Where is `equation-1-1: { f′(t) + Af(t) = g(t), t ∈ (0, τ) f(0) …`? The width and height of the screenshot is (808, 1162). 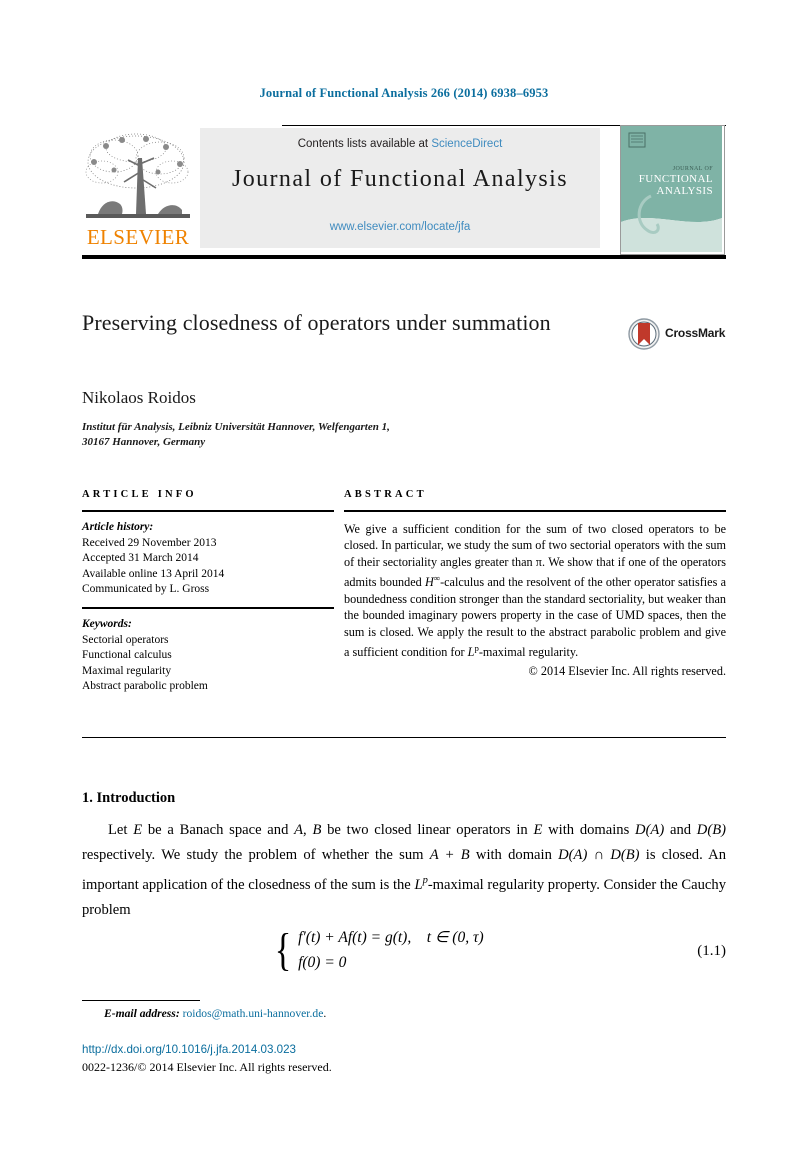 equation-1-1: { f′(t) + Af(t) = g(t), t ∈ (0, τ) f(0) … is located at coordinates (404, 956).